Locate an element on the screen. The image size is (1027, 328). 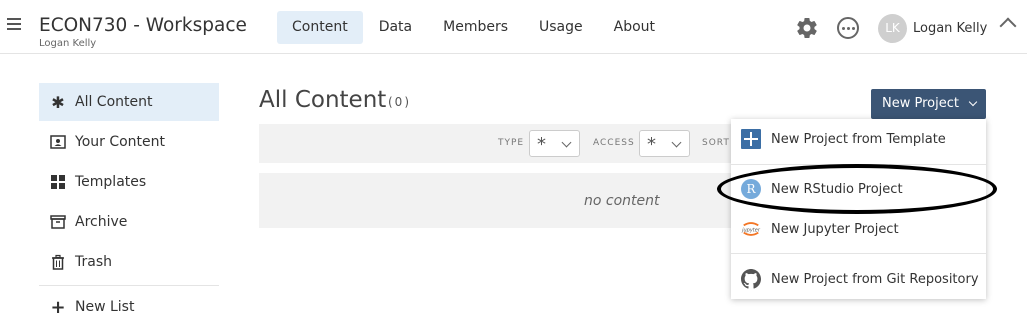
menu-item-git-repository: New Project from Git Repository is located at coordinates (858, 279).